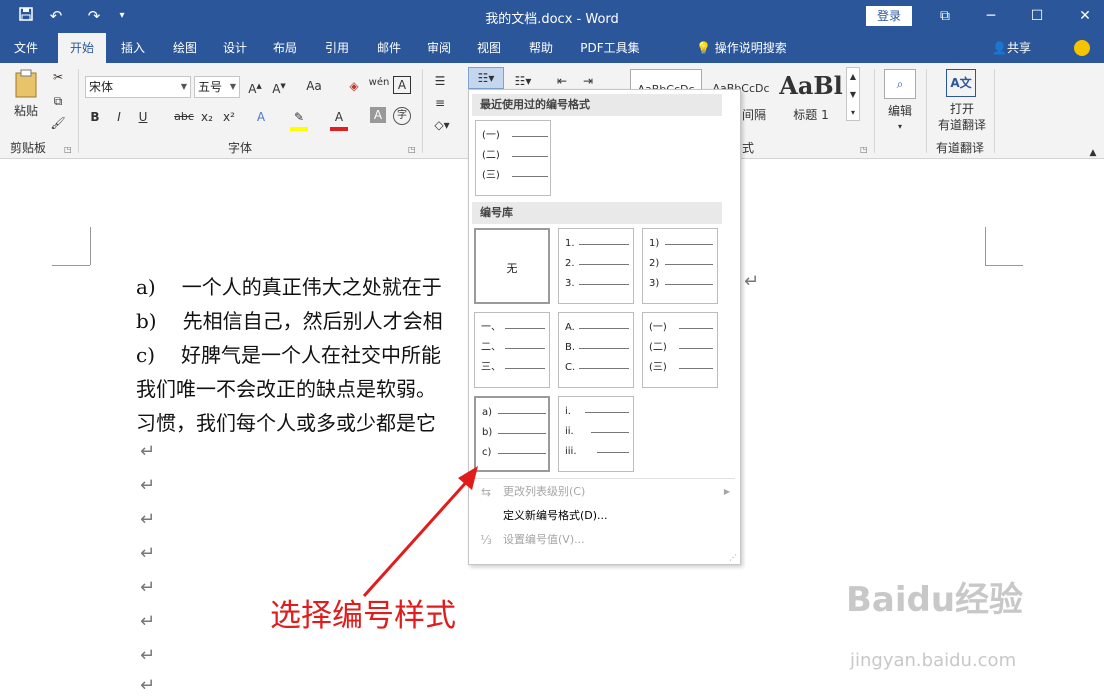 This screenshot has height=698, width=1104. Describe the element at coordinates (935, 600) in the screenshot. I see `watermark-logo: Baidu经验` at that location.